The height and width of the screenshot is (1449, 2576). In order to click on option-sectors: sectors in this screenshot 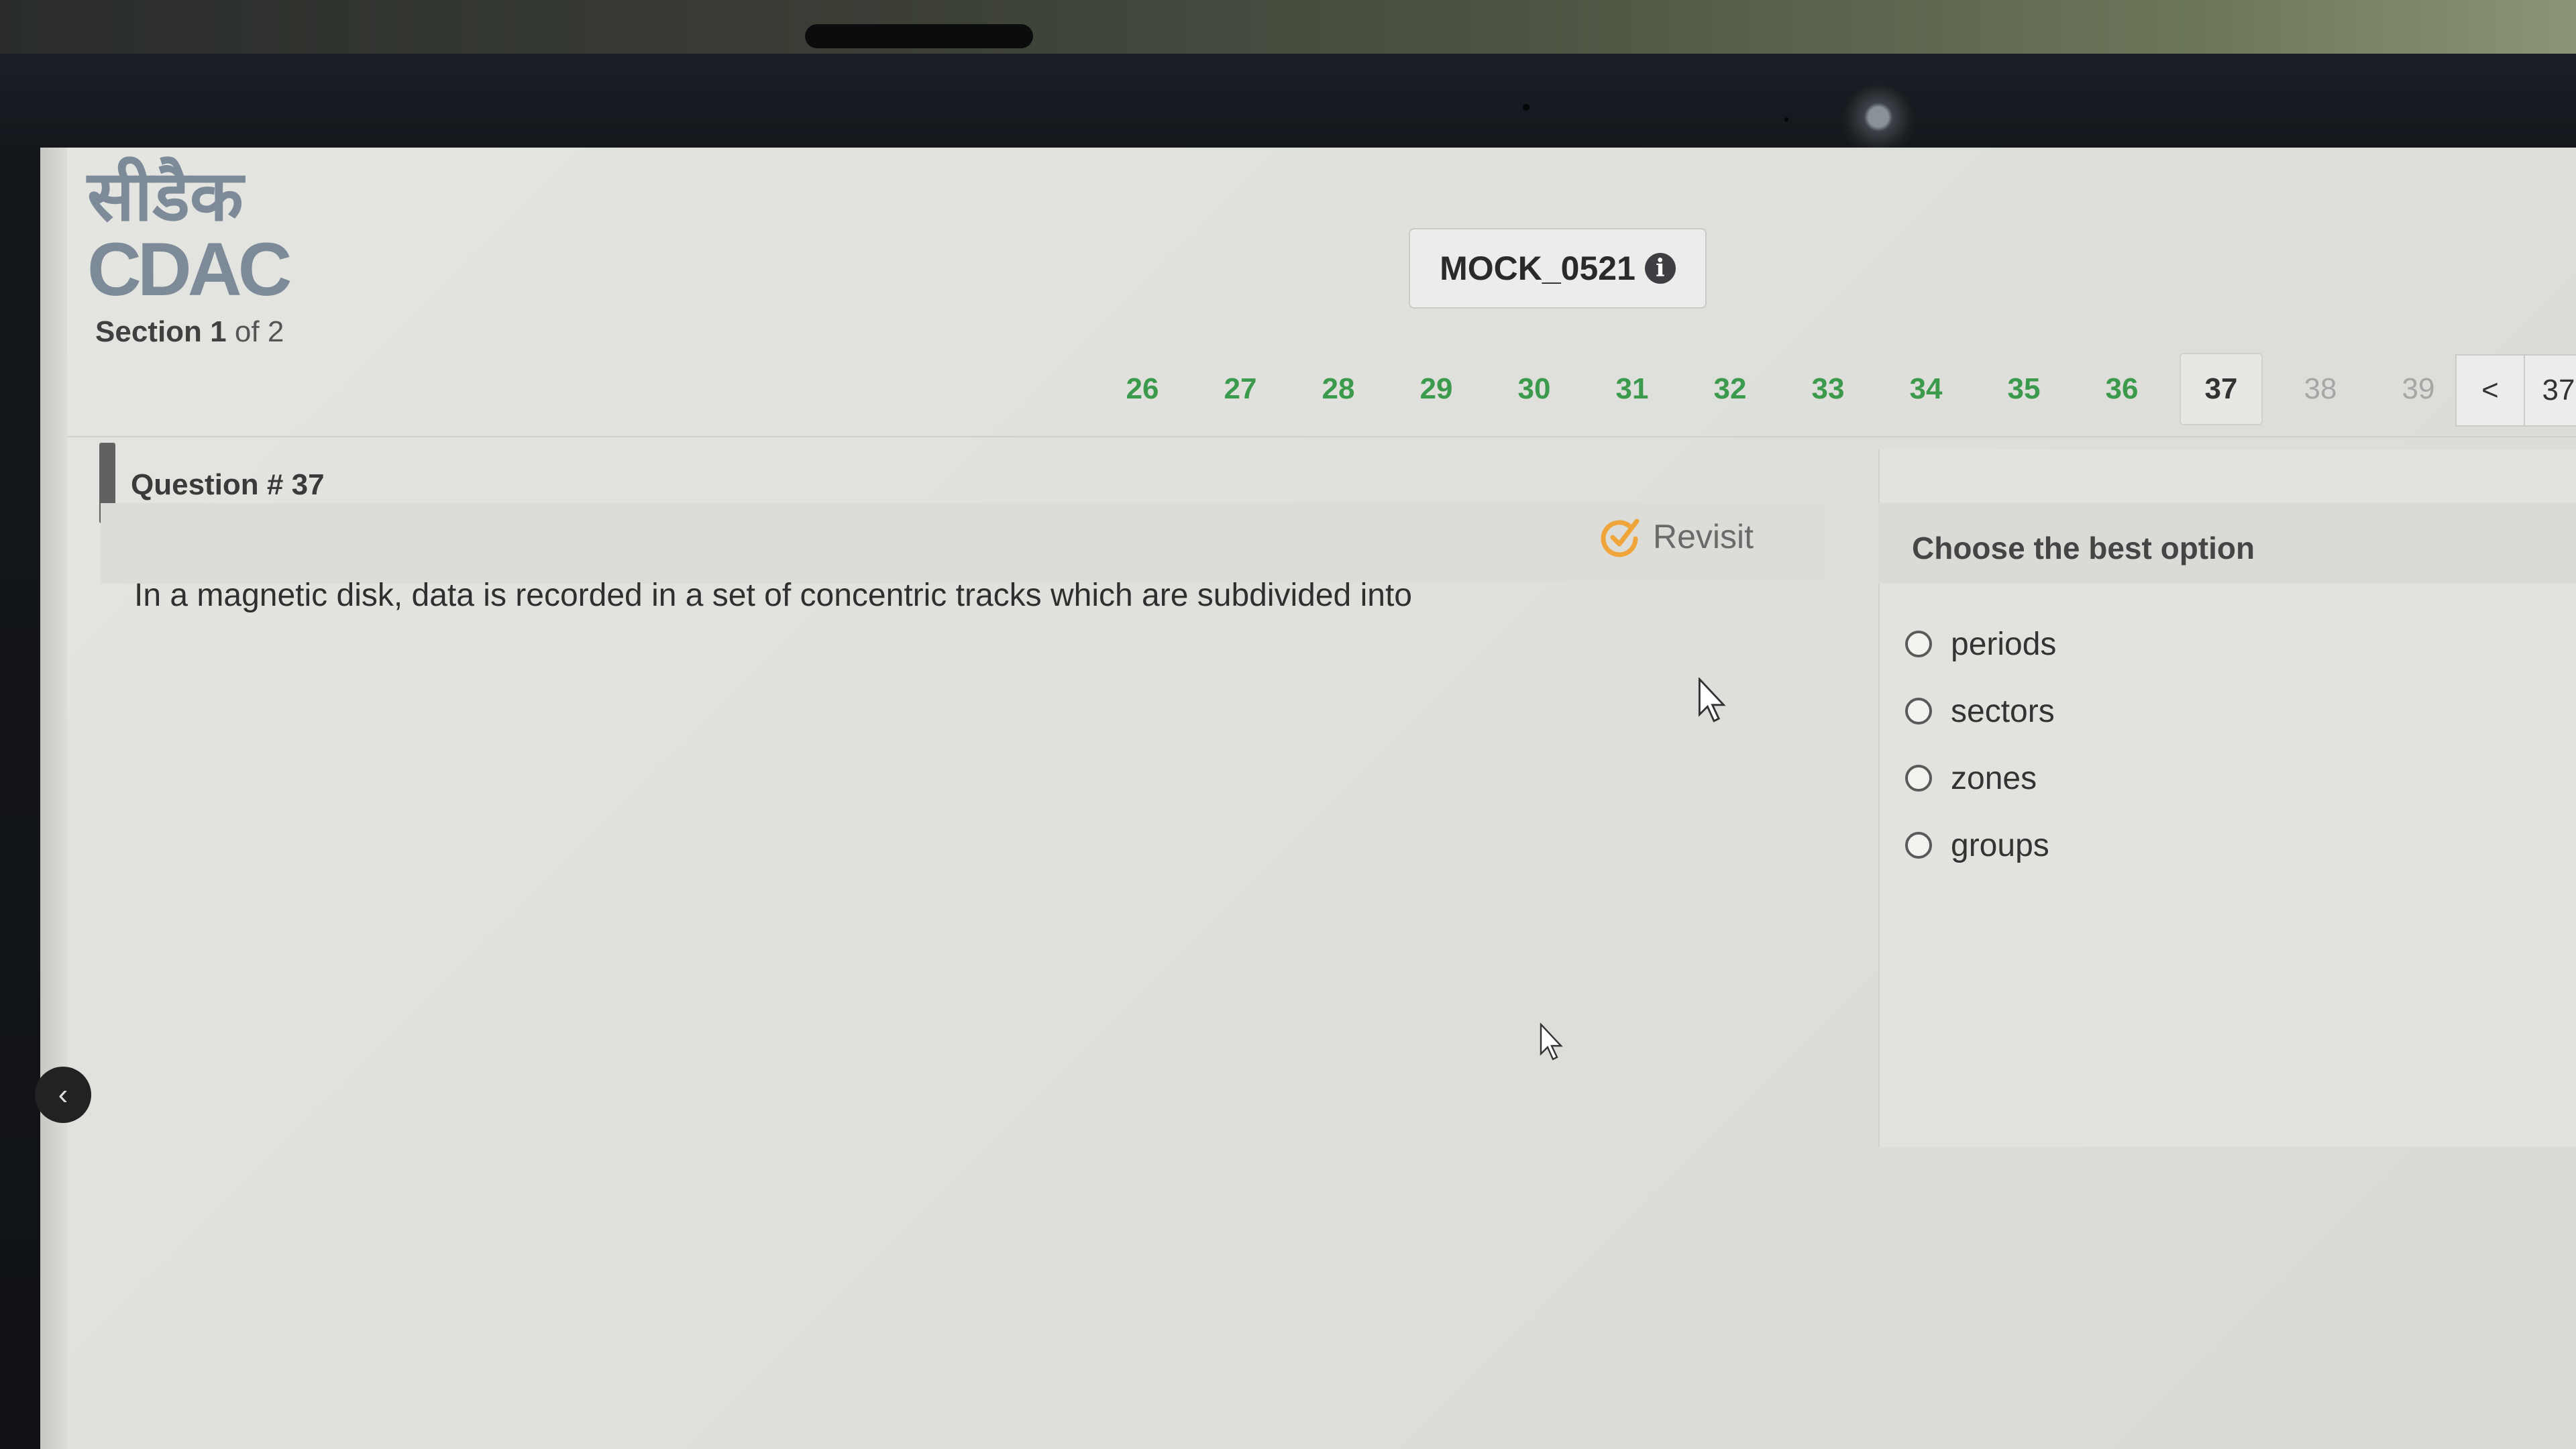, I will do `click(1980, 711)`.